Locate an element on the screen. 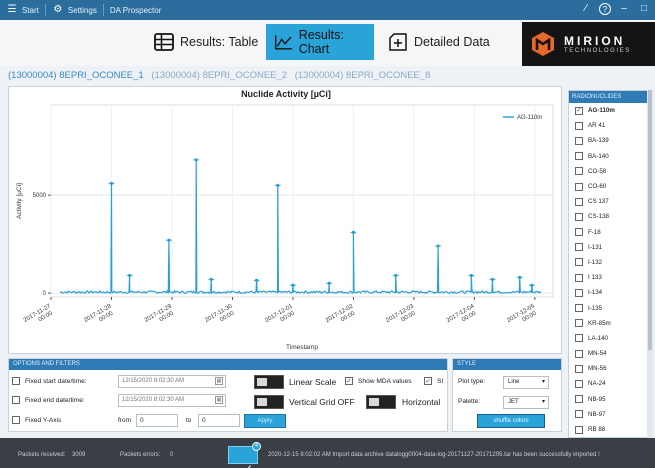 The image size is (655, 468). fixed-start-option: Fixed start date/time: is located at coordinates (49, 381).